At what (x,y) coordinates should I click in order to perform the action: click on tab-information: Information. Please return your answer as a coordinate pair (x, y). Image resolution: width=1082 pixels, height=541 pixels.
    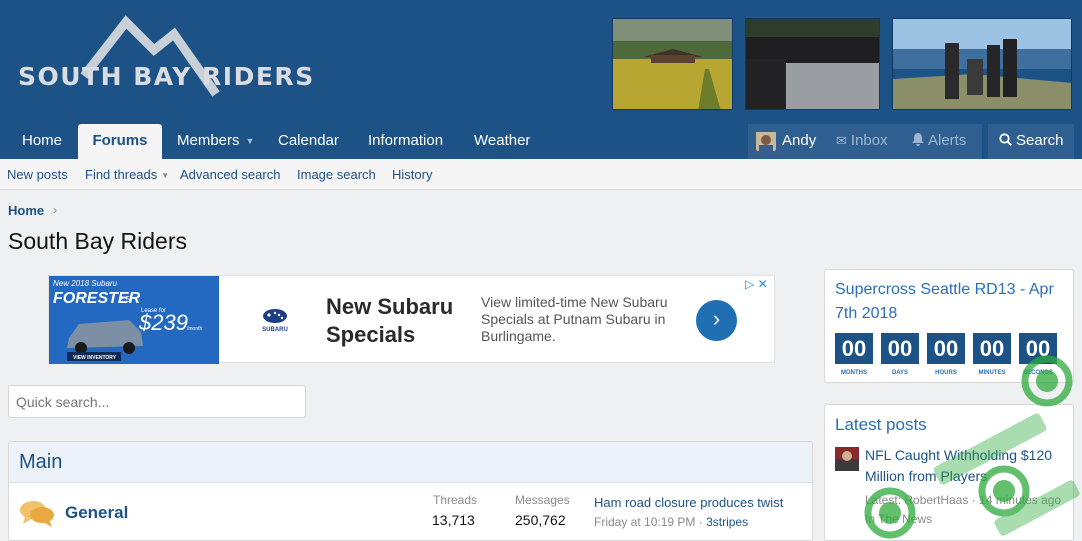
    Looking at the image, I should click on (405, 141).